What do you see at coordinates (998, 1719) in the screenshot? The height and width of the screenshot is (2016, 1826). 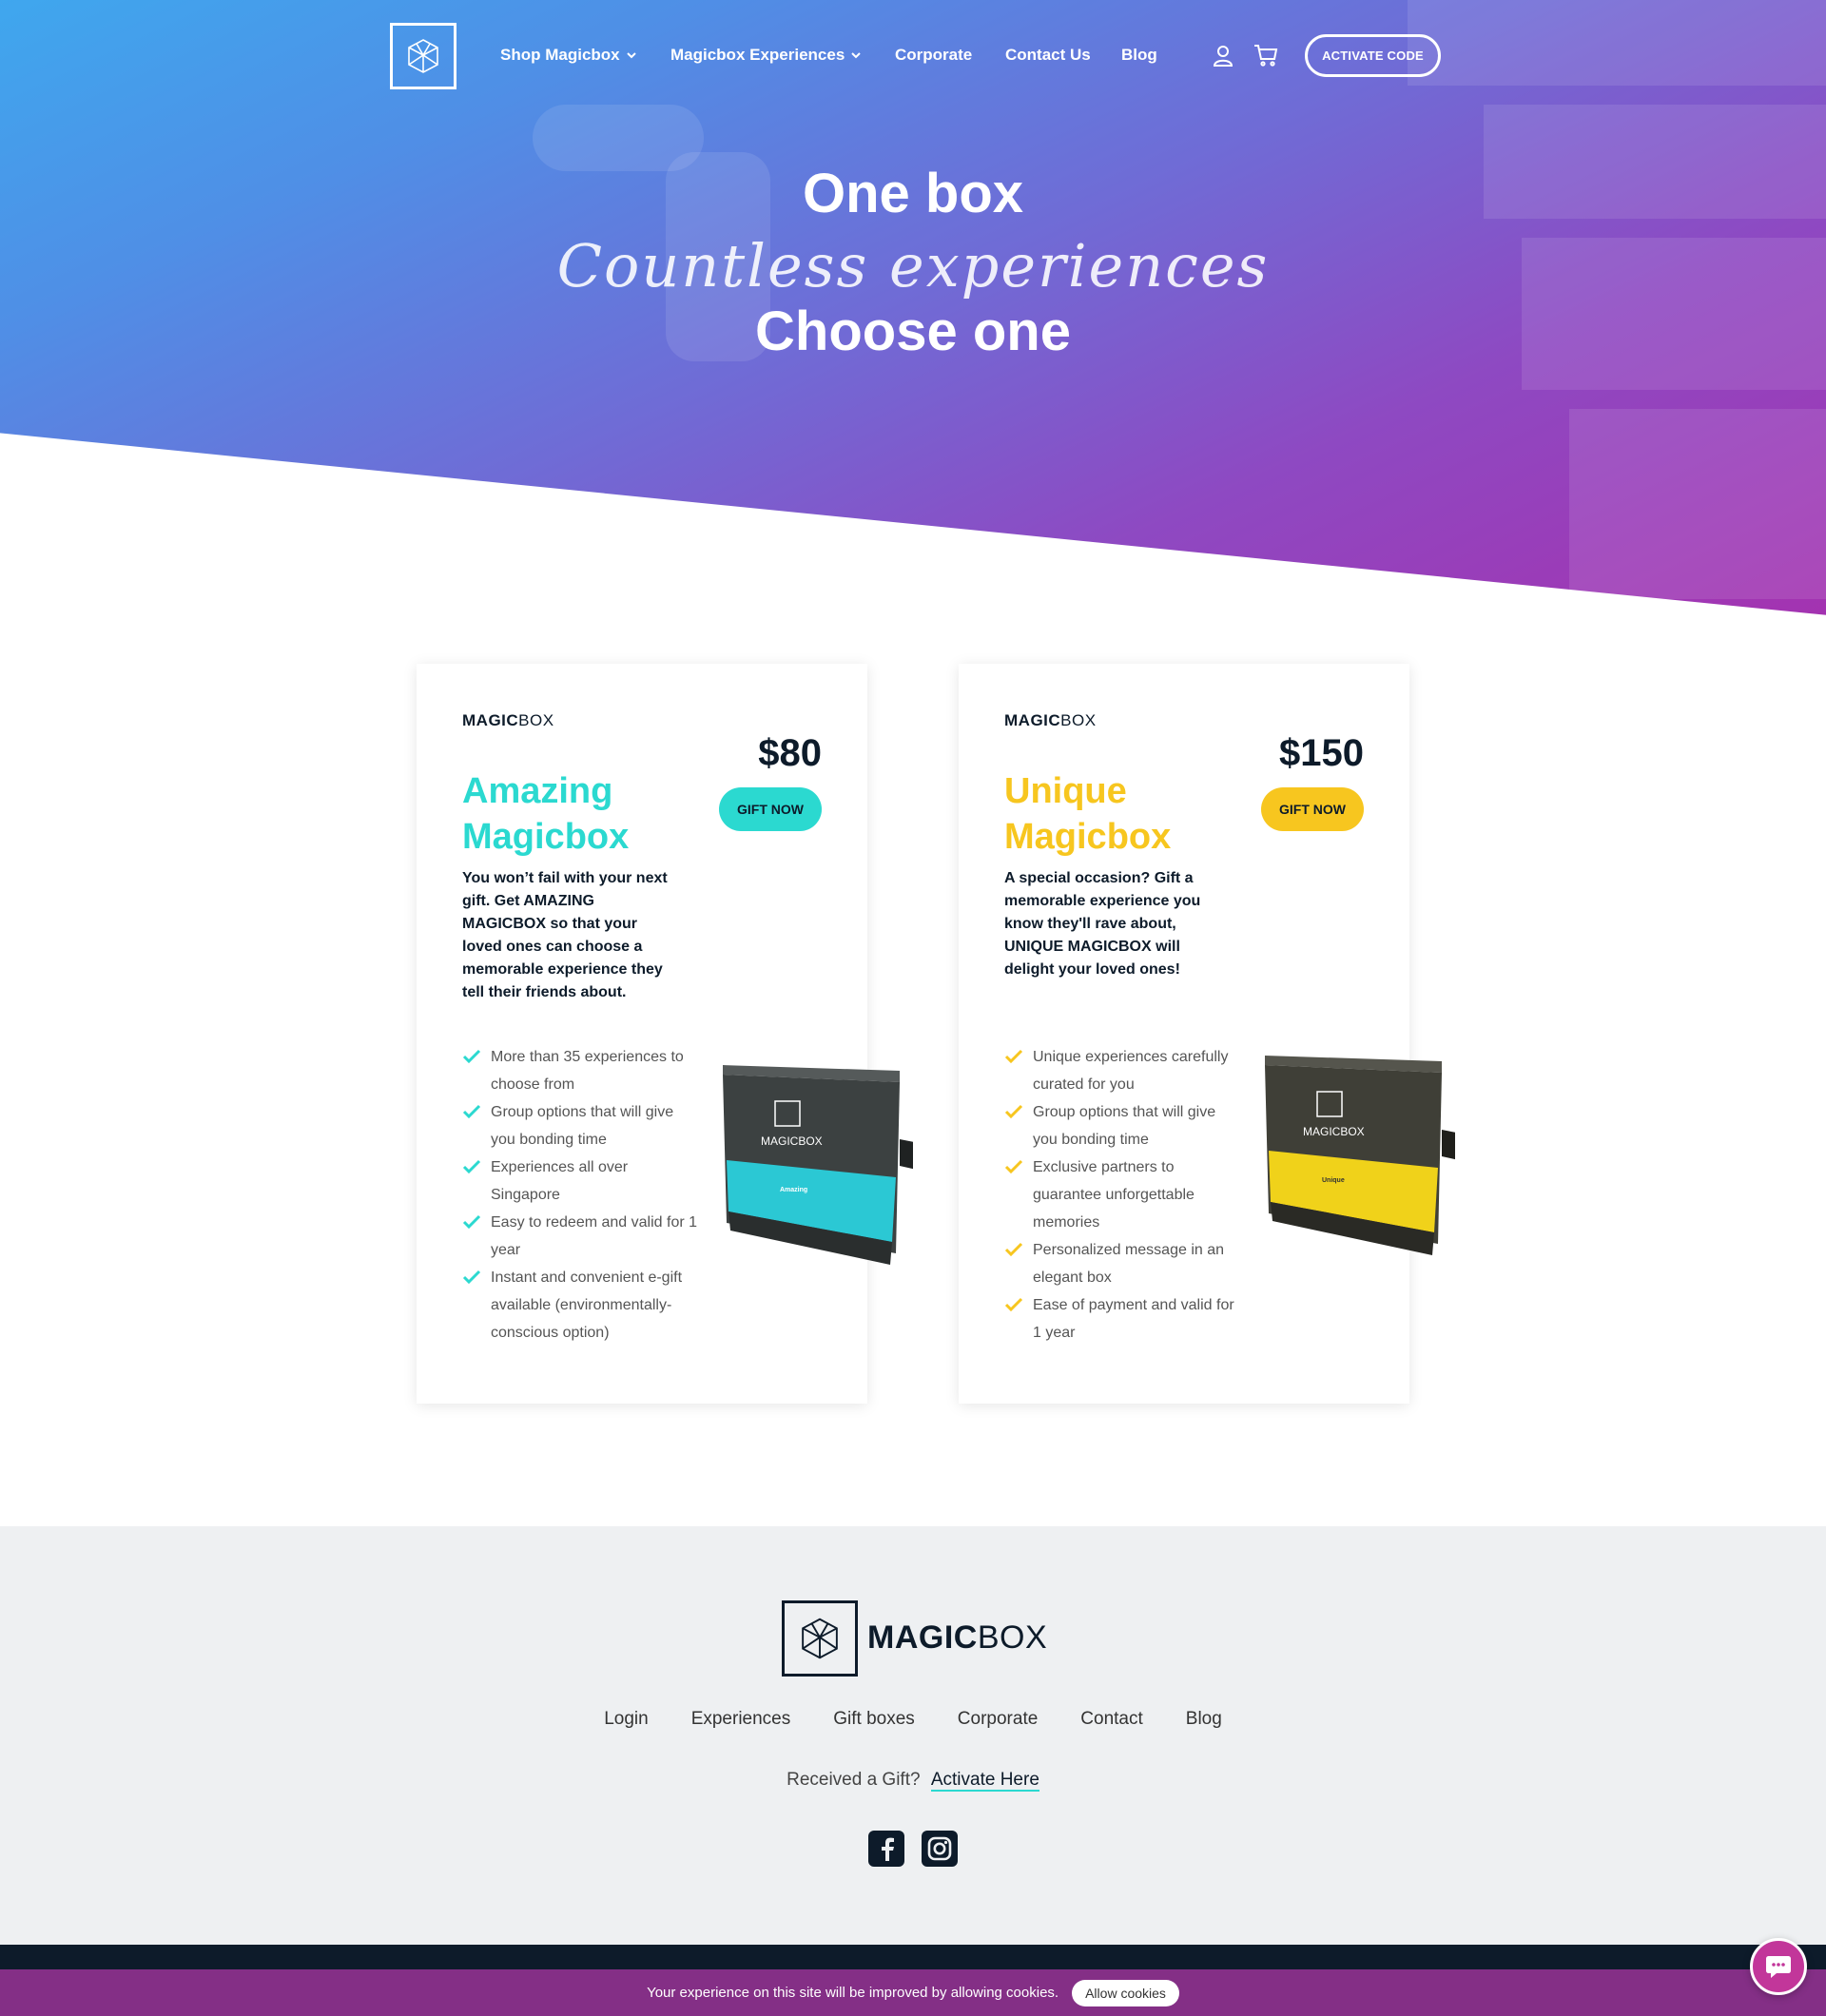 I see `footer-link-corporate: Corporate` at bounding box center [998, 1719].